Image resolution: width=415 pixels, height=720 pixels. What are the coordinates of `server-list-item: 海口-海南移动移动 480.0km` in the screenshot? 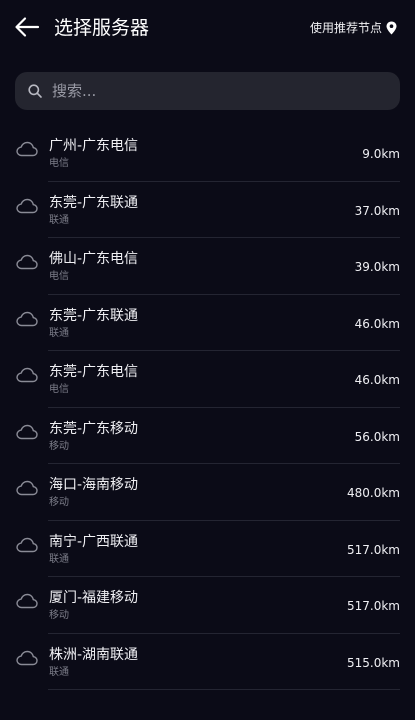 It's located at (207, 492).